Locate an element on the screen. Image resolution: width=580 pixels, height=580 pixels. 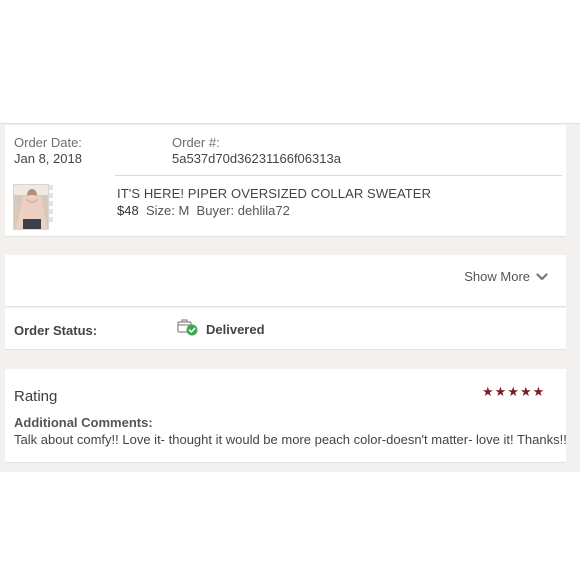
item-size-label: Size: is located at coordinates (160, 210).